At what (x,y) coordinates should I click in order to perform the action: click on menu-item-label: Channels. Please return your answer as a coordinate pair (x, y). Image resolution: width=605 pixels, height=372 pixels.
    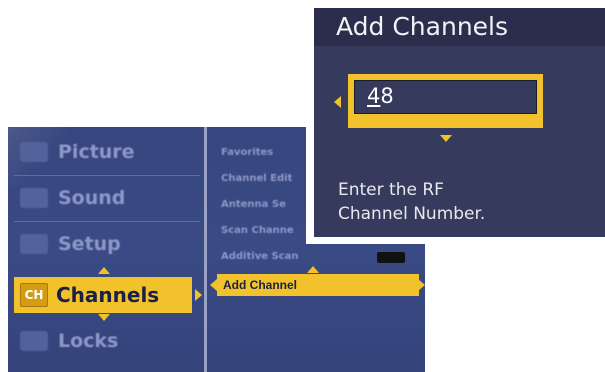
    Looking at the image, I should click on (108, 295).